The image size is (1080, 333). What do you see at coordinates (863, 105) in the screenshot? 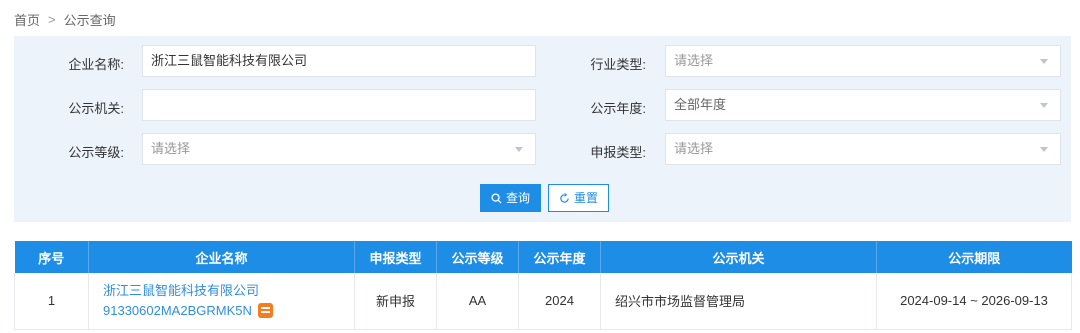
I see `year-select: 全部年度` at bounding box center [863, 105].